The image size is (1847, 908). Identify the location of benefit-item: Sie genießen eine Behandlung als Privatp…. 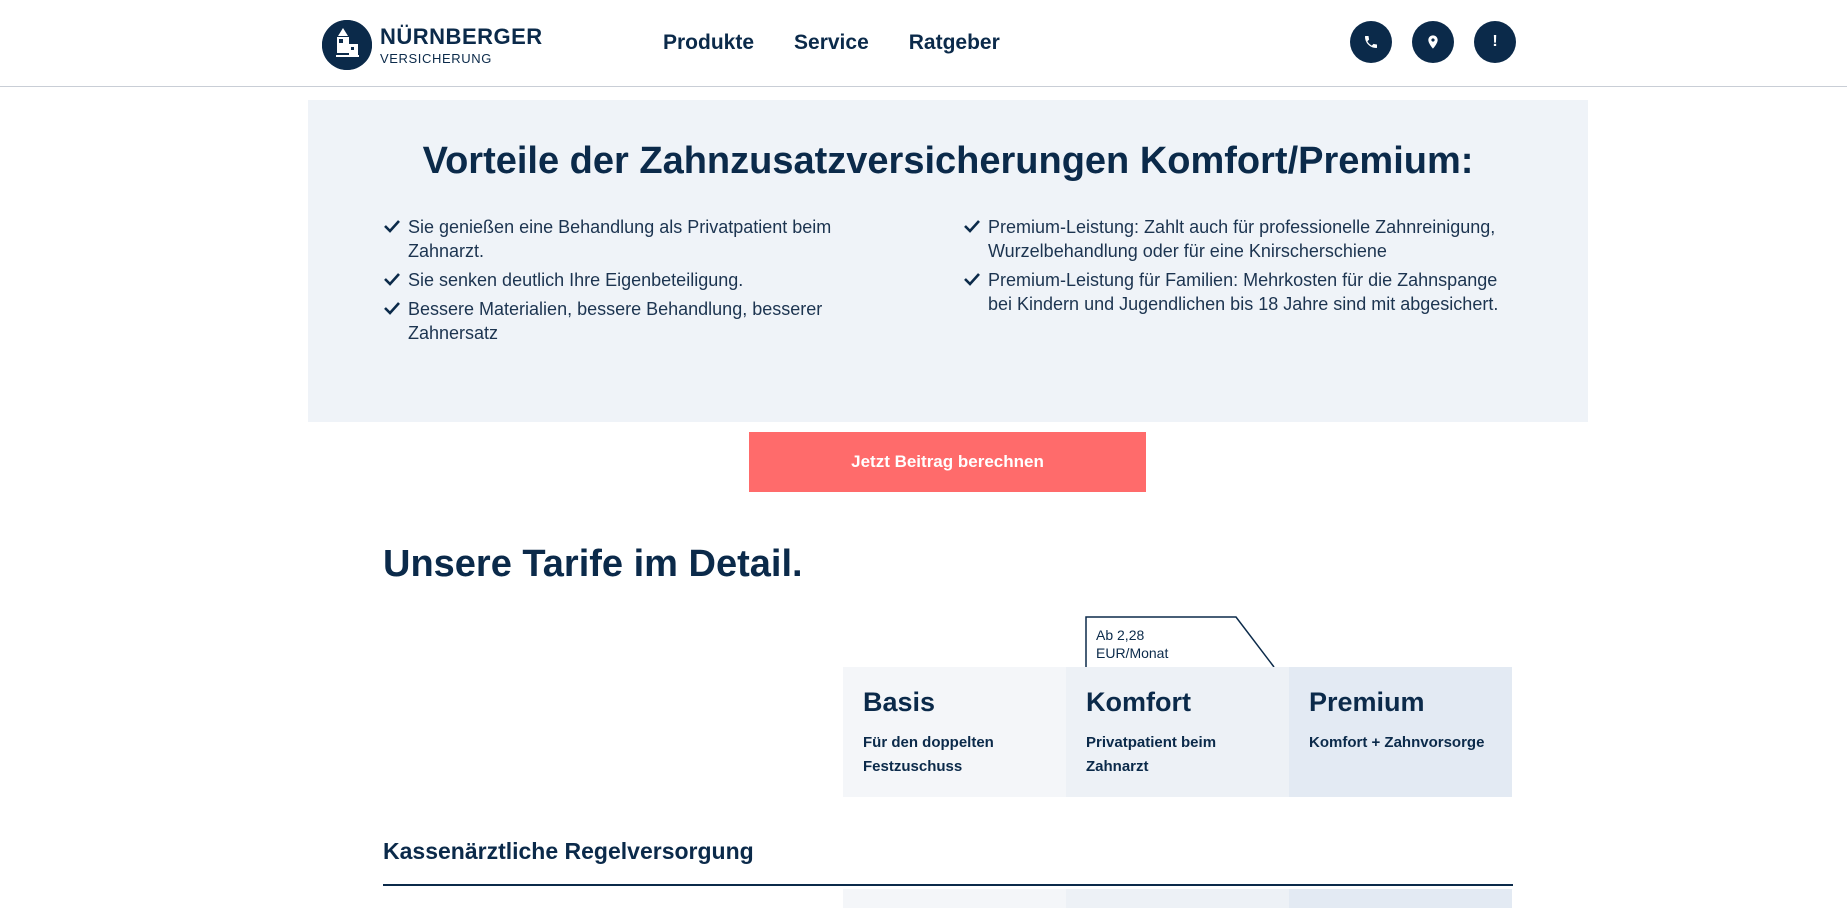
(619, 239).